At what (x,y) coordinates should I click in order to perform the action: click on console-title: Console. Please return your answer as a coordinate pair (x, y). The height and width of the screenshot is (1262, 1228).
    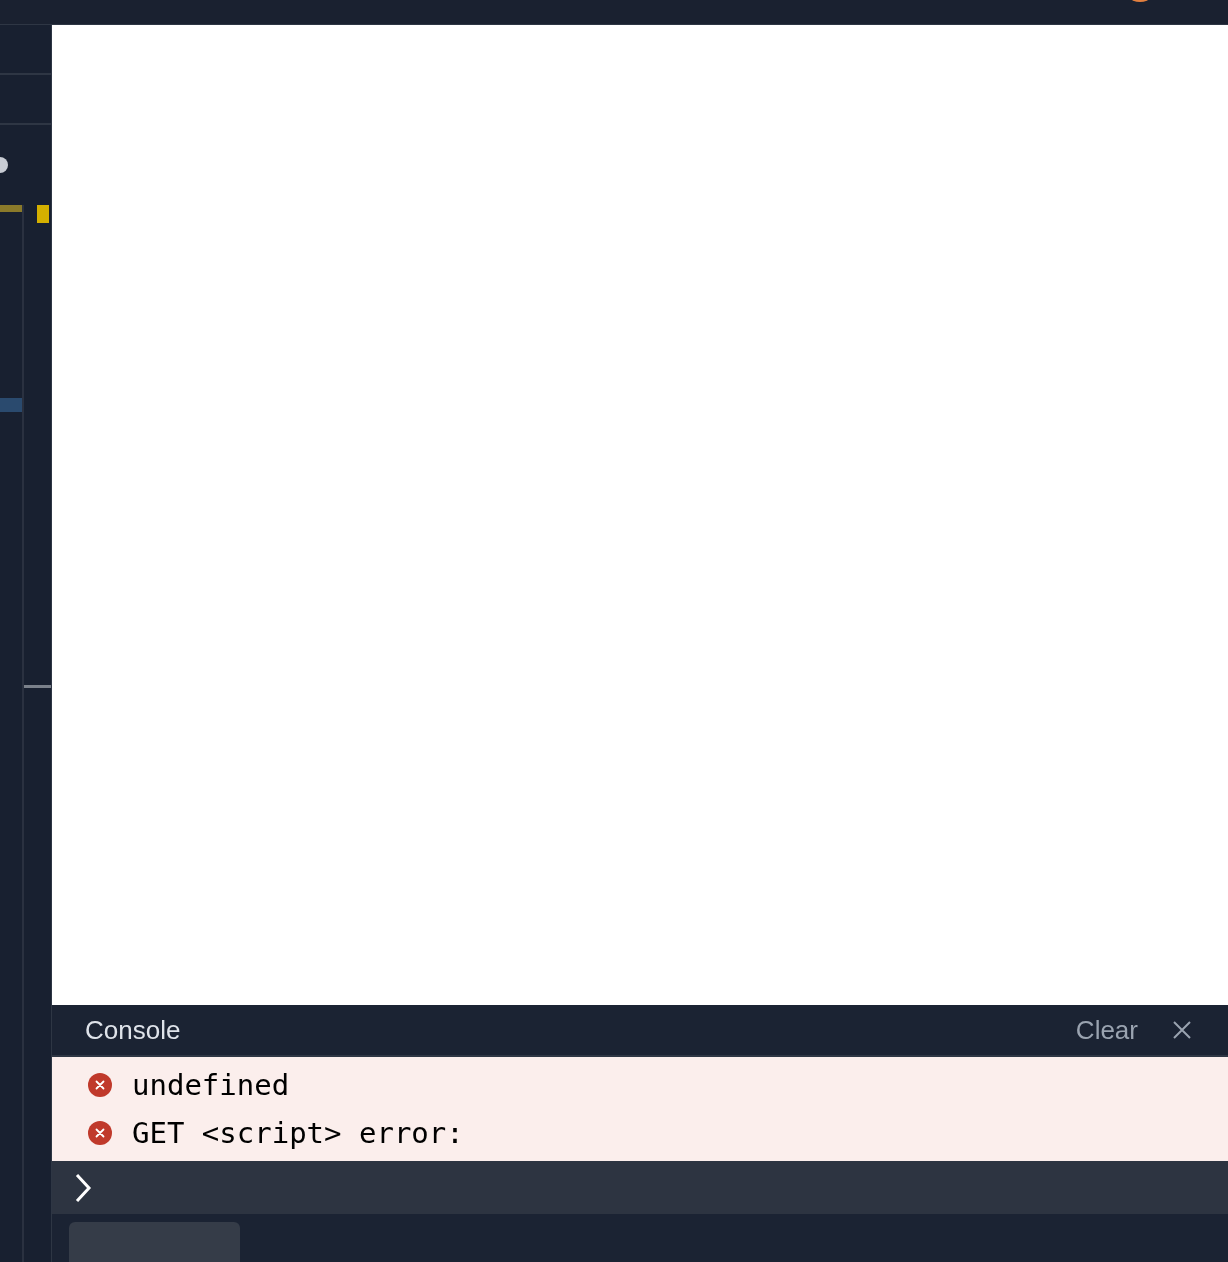
    Looking at the image, I should click on (133, 1030).